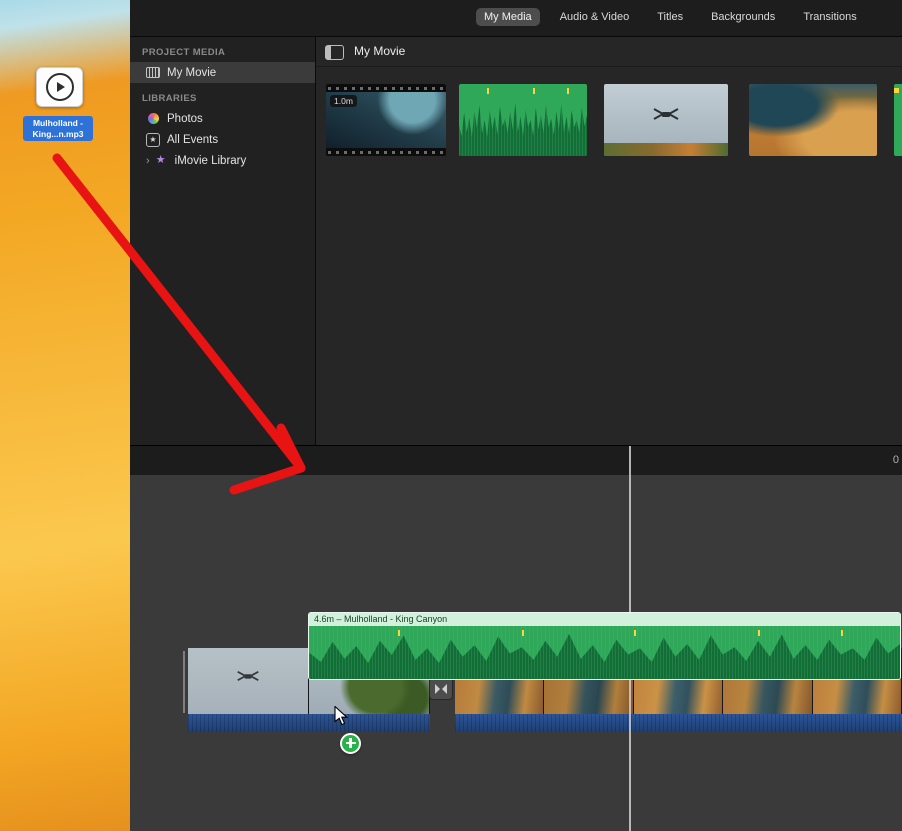 The height and width of the screenshot is (831, 902). Describe the element at coordinates (160, 160) in the screenshot. I see `imovie-star-icon: ★` at that location.